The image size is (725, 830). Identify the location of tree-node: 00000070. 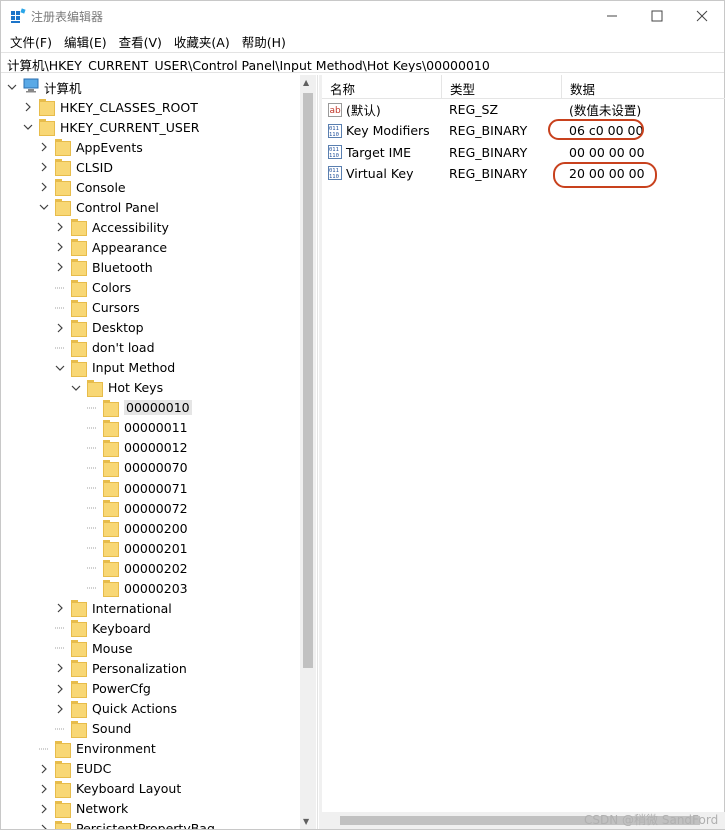
(137, 468).